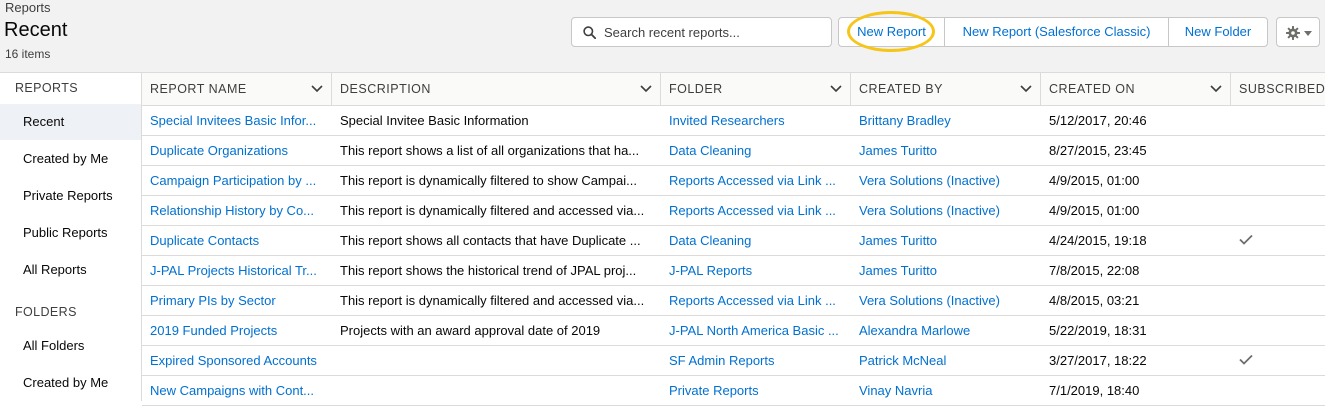 The image size is (1325, 406). What do you see at coordinates (589, 32) in the screenshot?
I see `search-icon` at bounding box center [589, 32].